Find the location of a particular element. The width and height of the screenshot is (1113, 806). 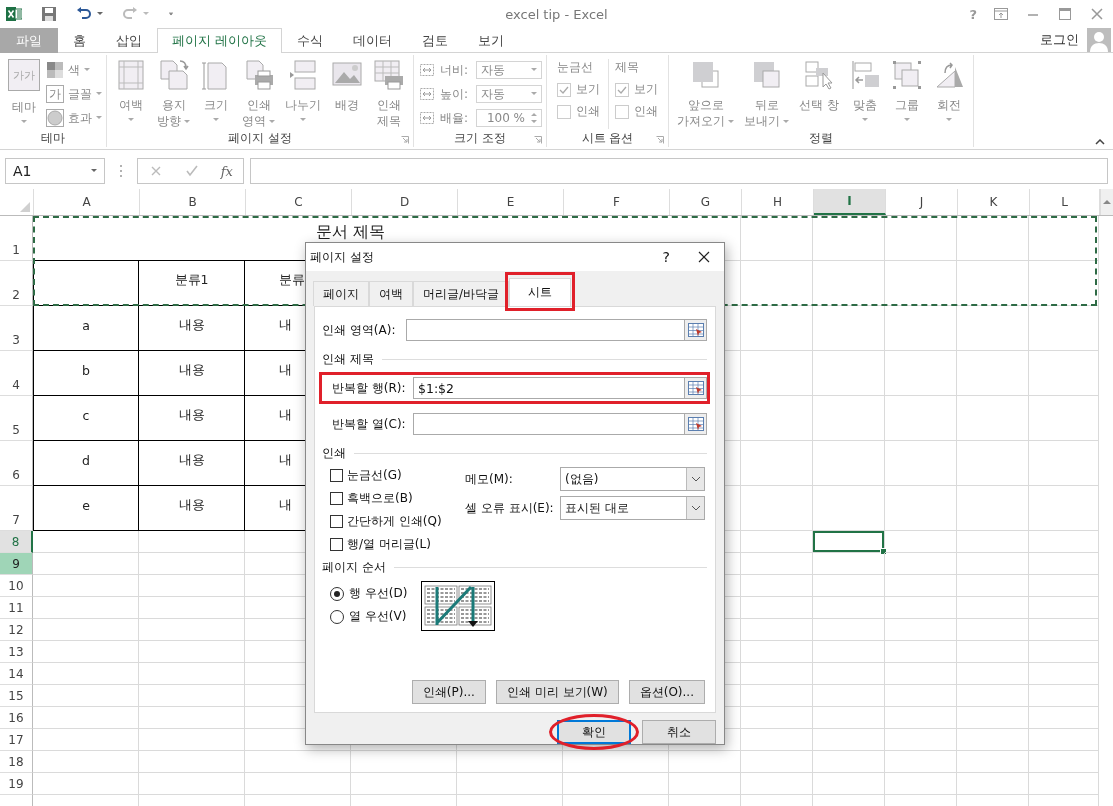

radio-button: 행 우선(D) is located at coordinates (369, 593).